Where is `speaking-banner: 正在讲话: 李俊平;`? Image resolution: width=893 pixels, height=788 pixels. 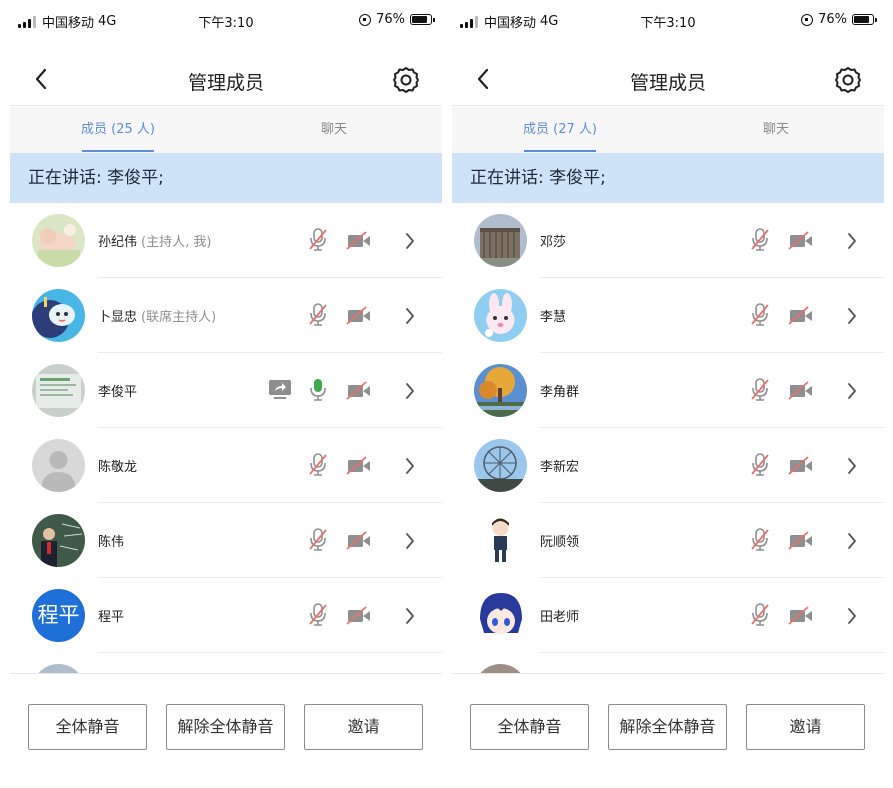 speaking-banner: 正在讲话: 李俊平; is located at coordinates (226, 178).